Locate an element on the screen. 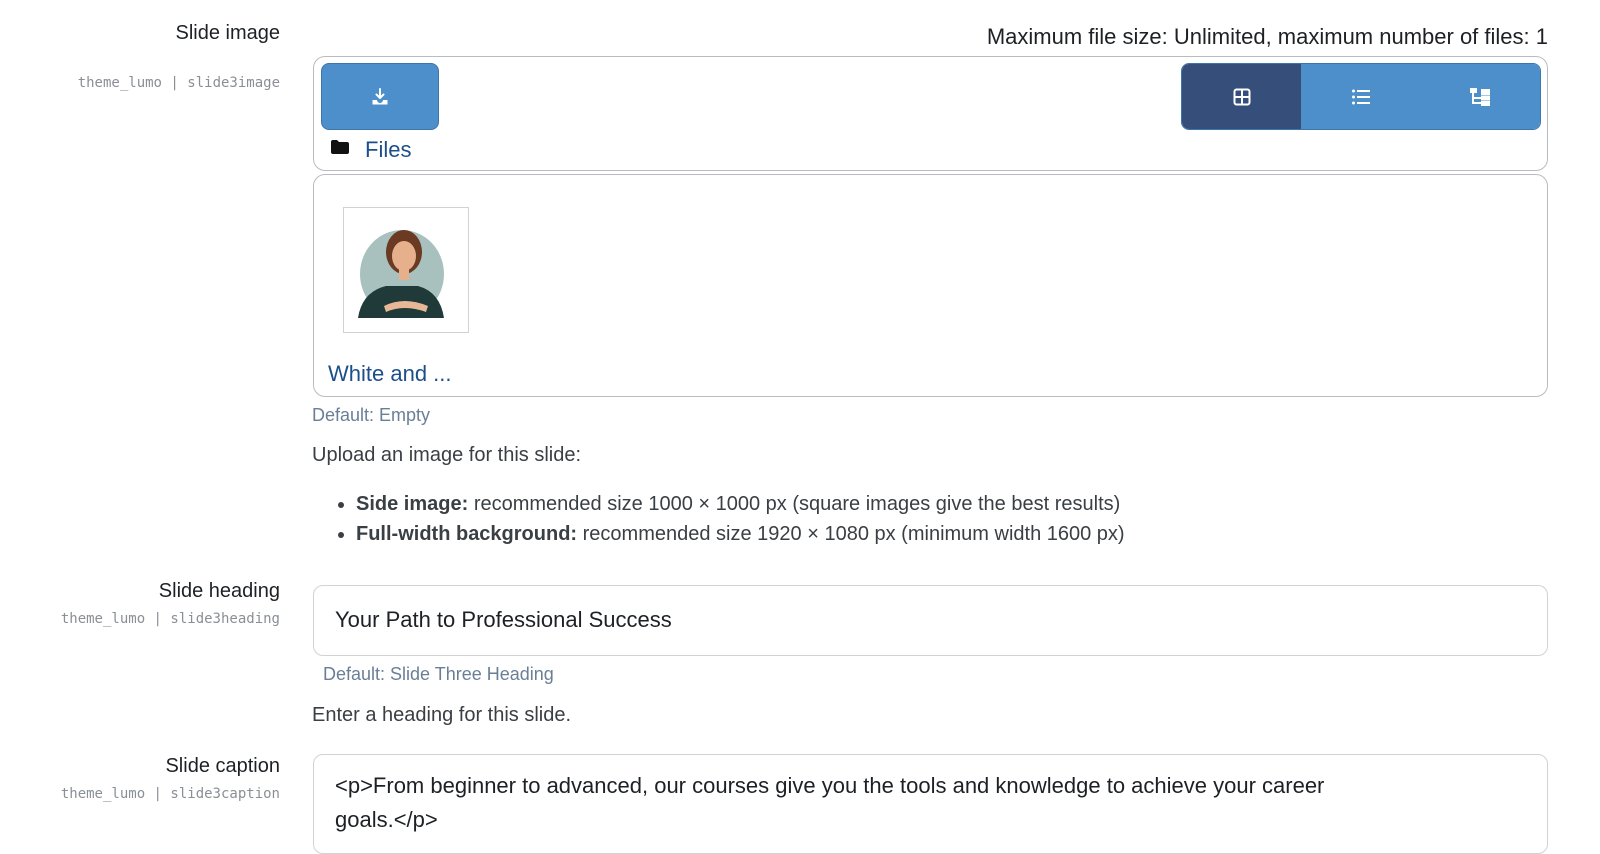 This screenshot has width=1600, height=854. grid-view-button is located at coordinates (1242, 96).